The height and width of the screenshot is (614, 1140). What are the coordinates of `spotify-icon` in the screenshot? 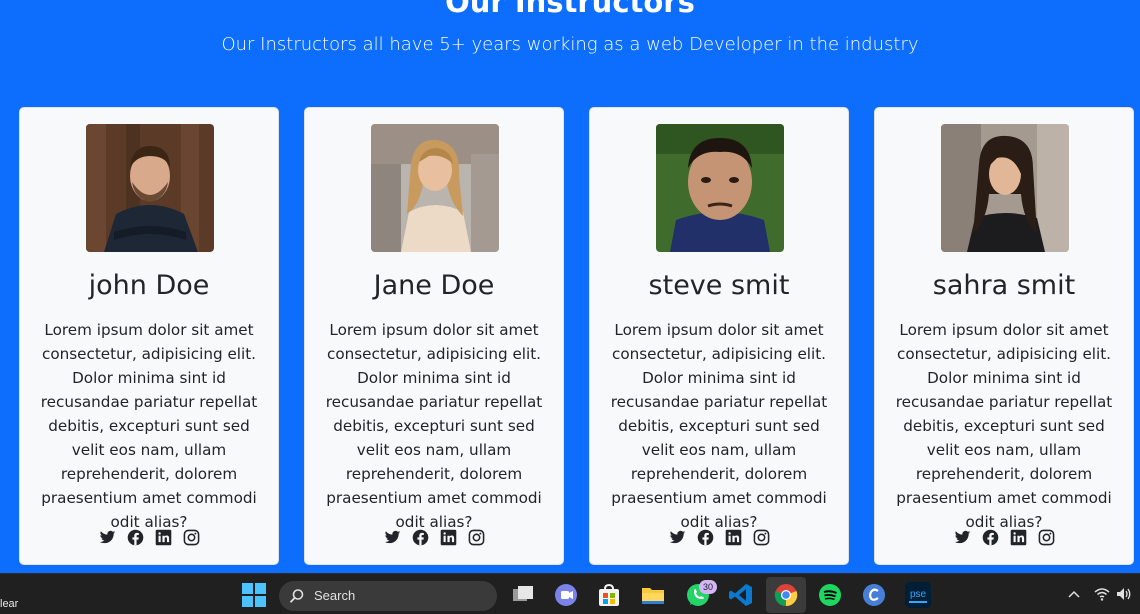 It's located at (830, 595).